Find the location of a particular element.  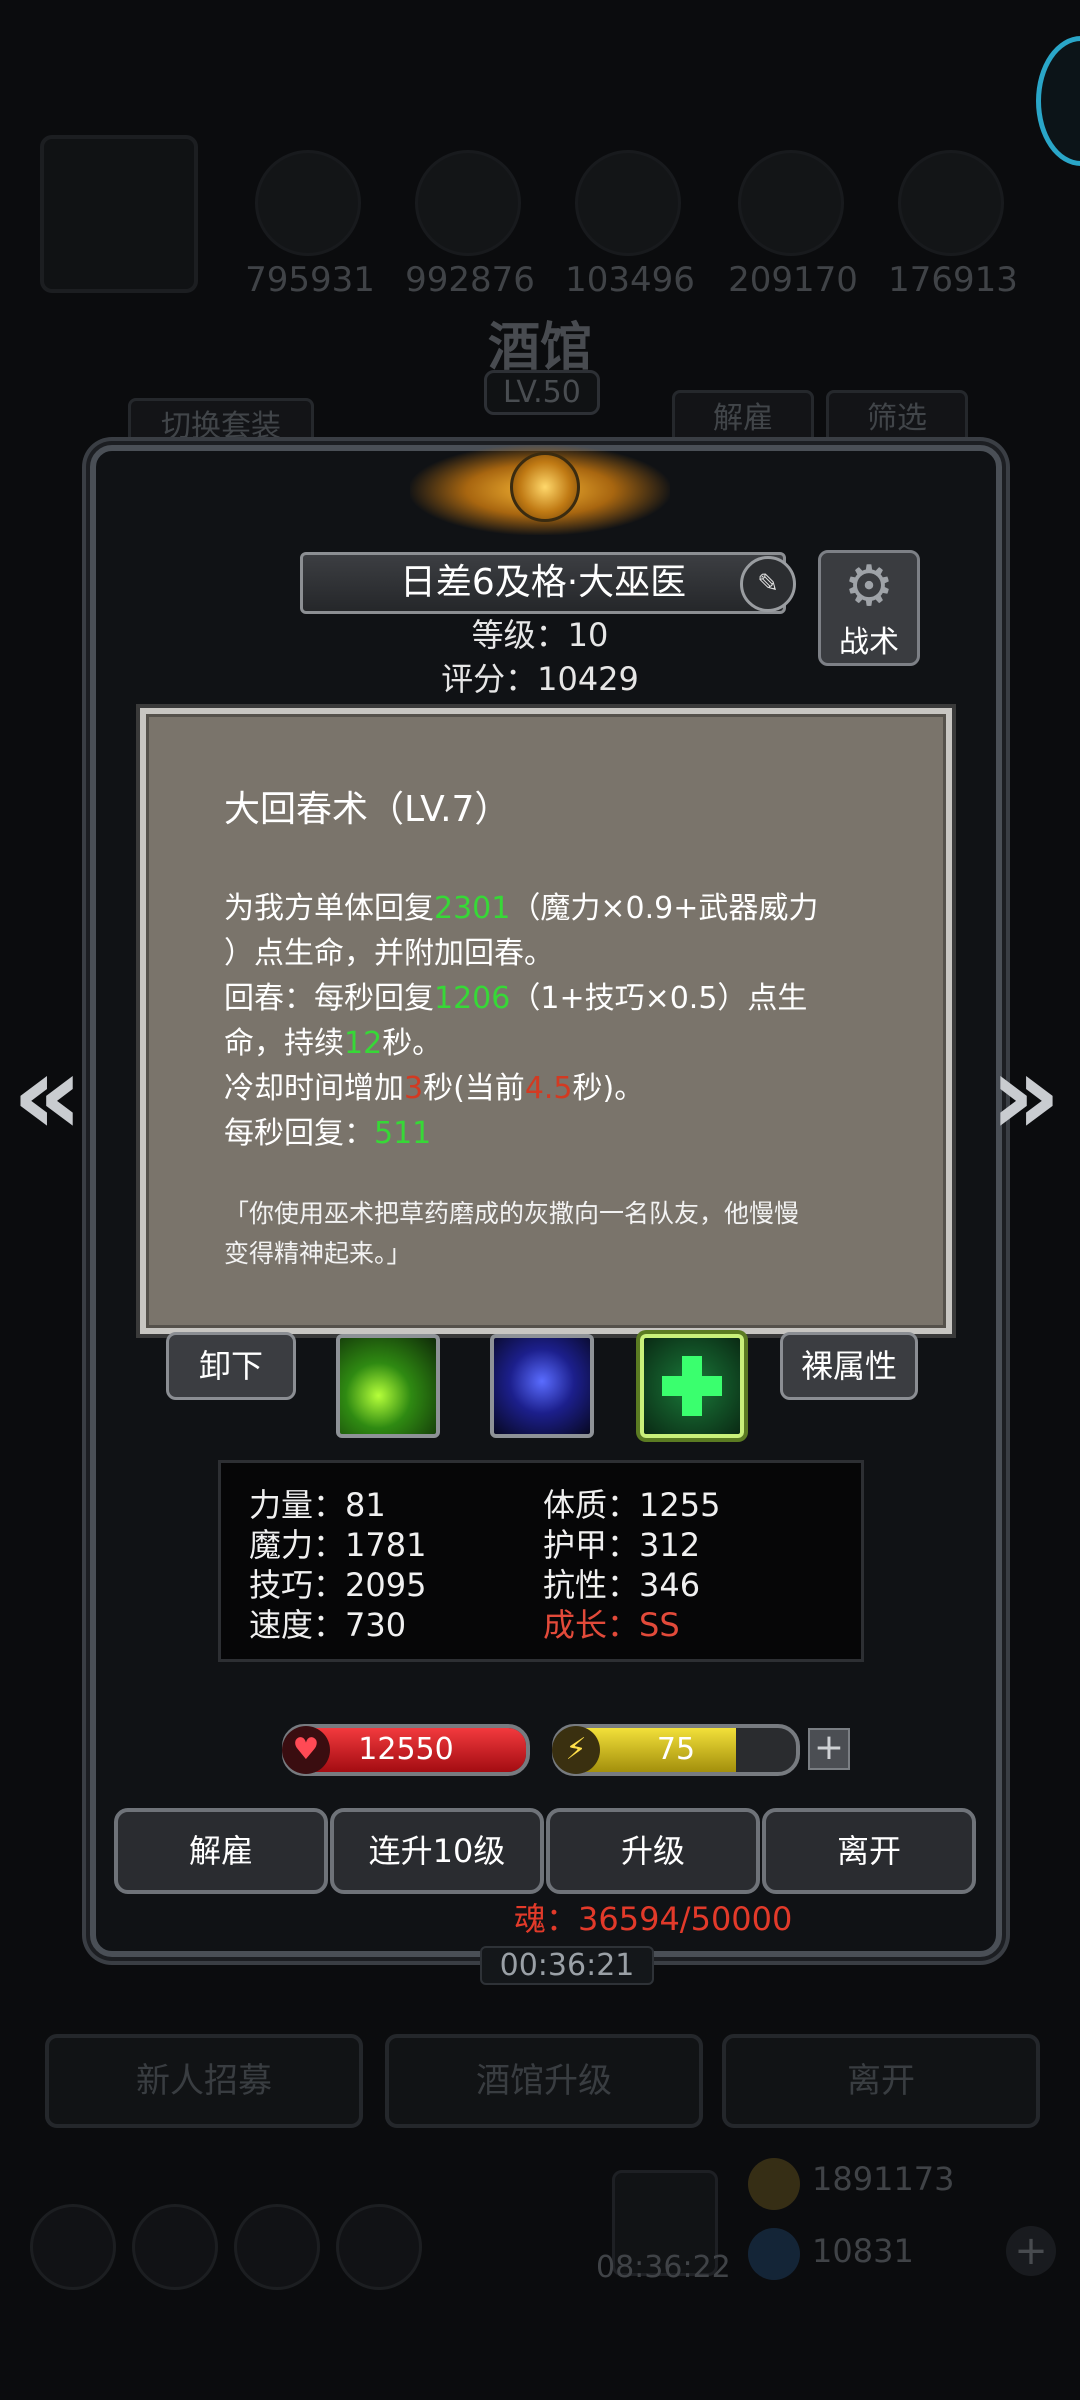

flavor-line: 变得精神起来。」 is located at coordinates (318, 1253).